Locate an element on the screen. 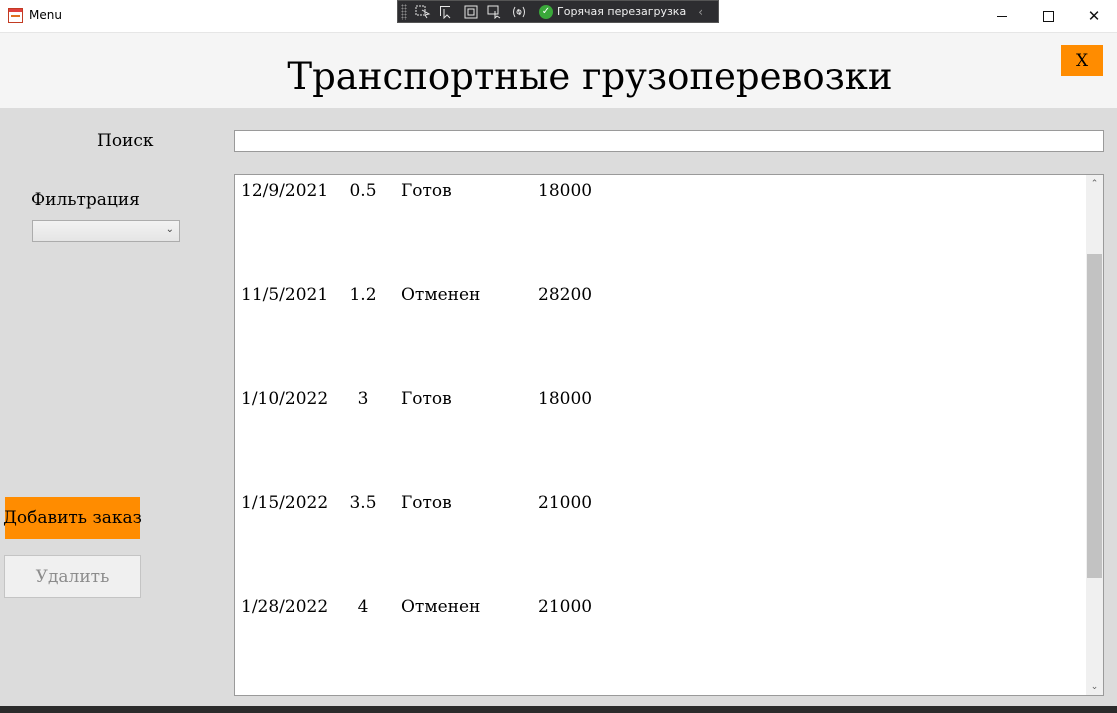 Image resolution: width=1117 pixels, height=713 pixels. binding-failures-icon is located at coordinates (519, 12).